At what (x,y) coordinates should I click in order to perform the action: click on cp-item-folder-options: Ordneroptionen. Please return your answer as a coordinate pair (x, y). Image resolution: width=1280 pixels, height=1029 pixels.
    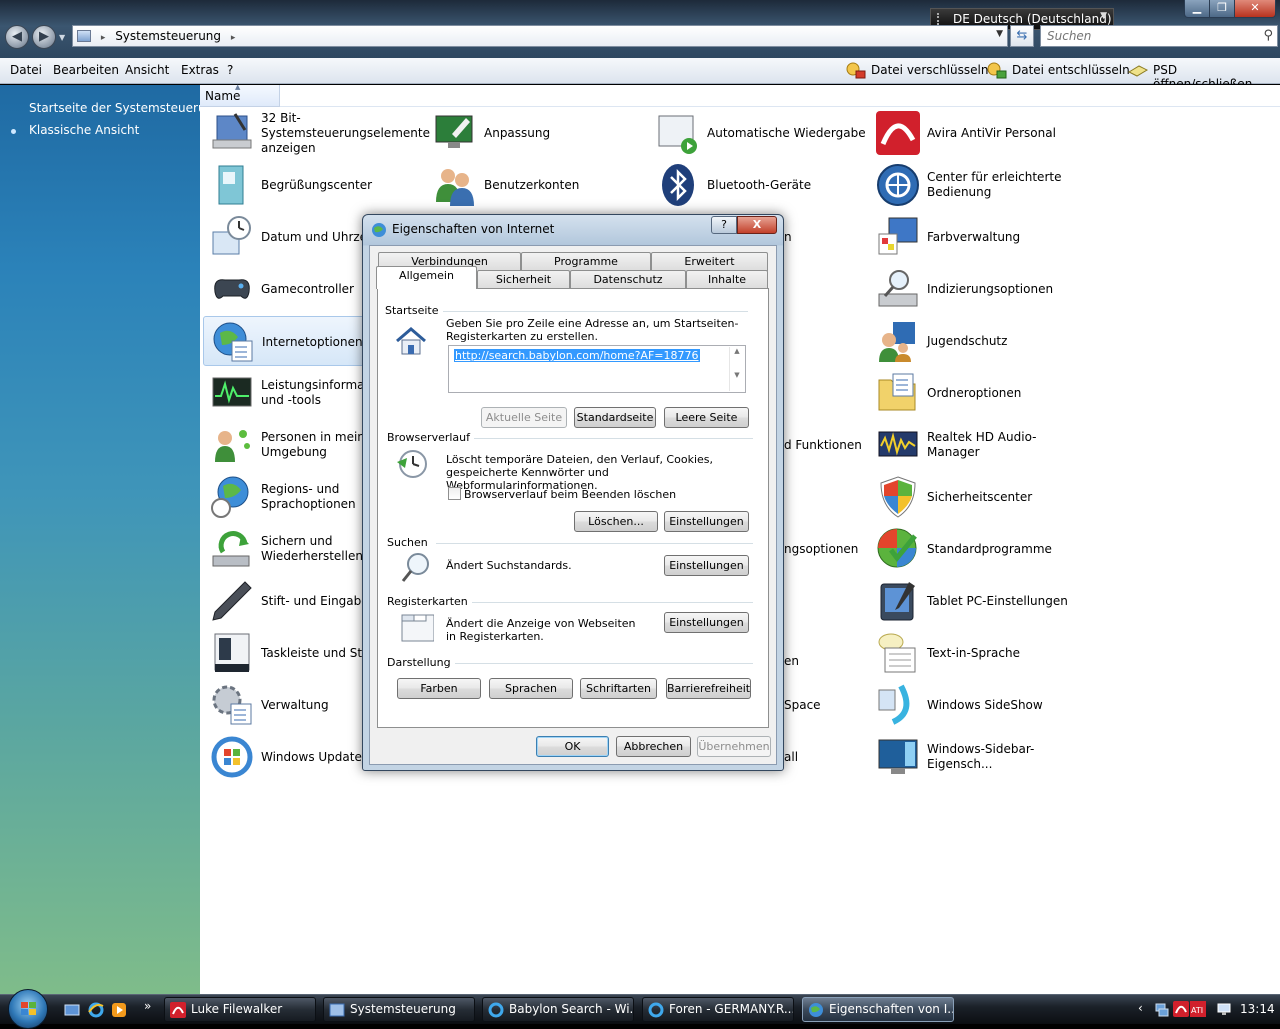
    Looking at the image, I should click on (979, 393).